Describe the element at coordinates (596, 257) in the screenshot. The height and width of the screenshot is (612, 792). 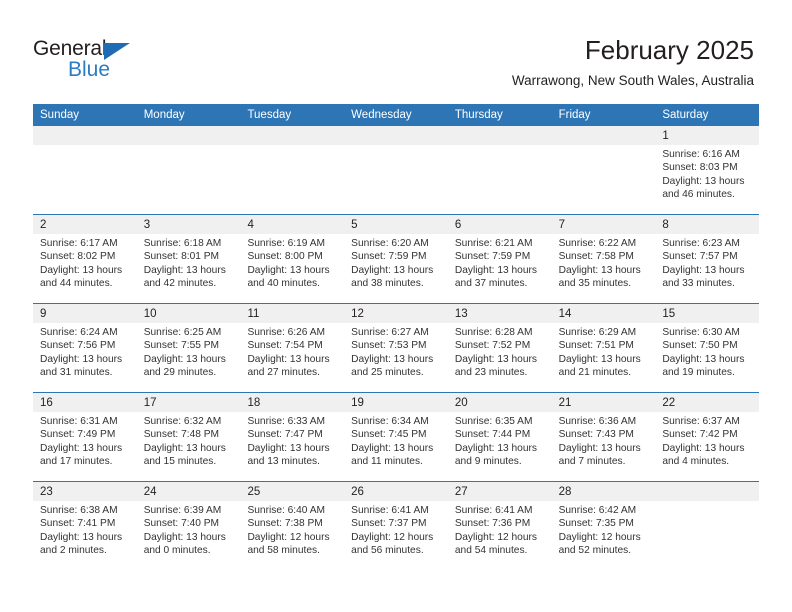
I see `sunset-text: Sunset: 7:58 PM` at that location.